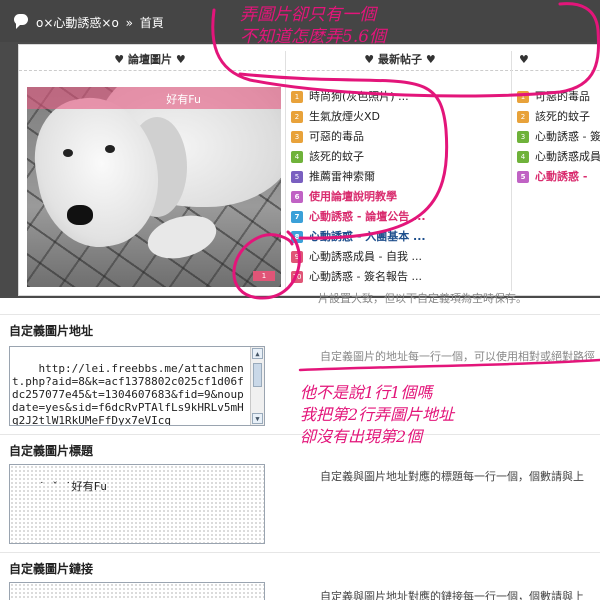 The height and width of the screenshot is (600, 600). I want to click on latest-post-item: 4 該死的蚊子, so click(402, 157).